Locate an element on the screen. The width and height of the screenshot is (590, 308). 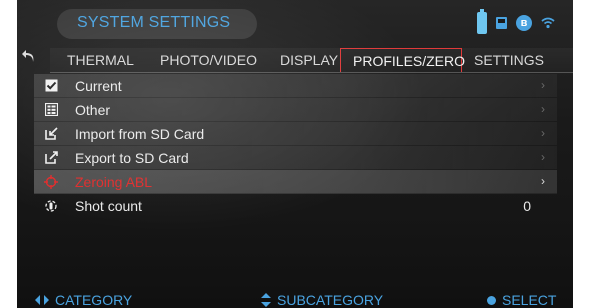
tab-profiles-zero: PROFILES/ZERO is located at coordinates (402, 60).